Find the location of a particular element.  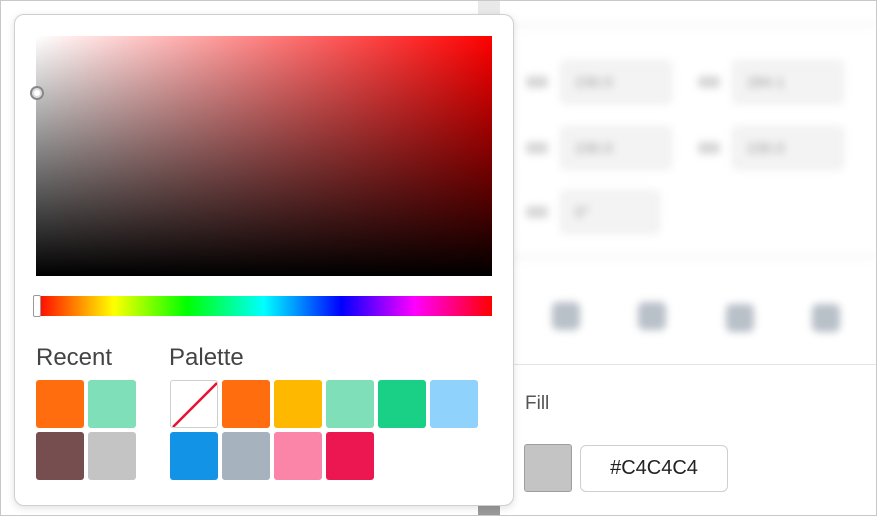

y-label-icon is located at coordinates (709, 82).